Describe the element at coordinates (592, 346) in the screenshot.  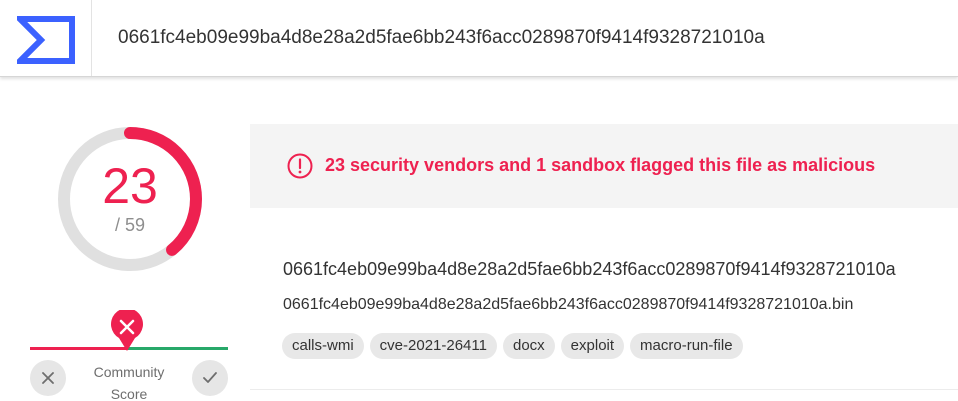
I see `tag: exploit` at that location.